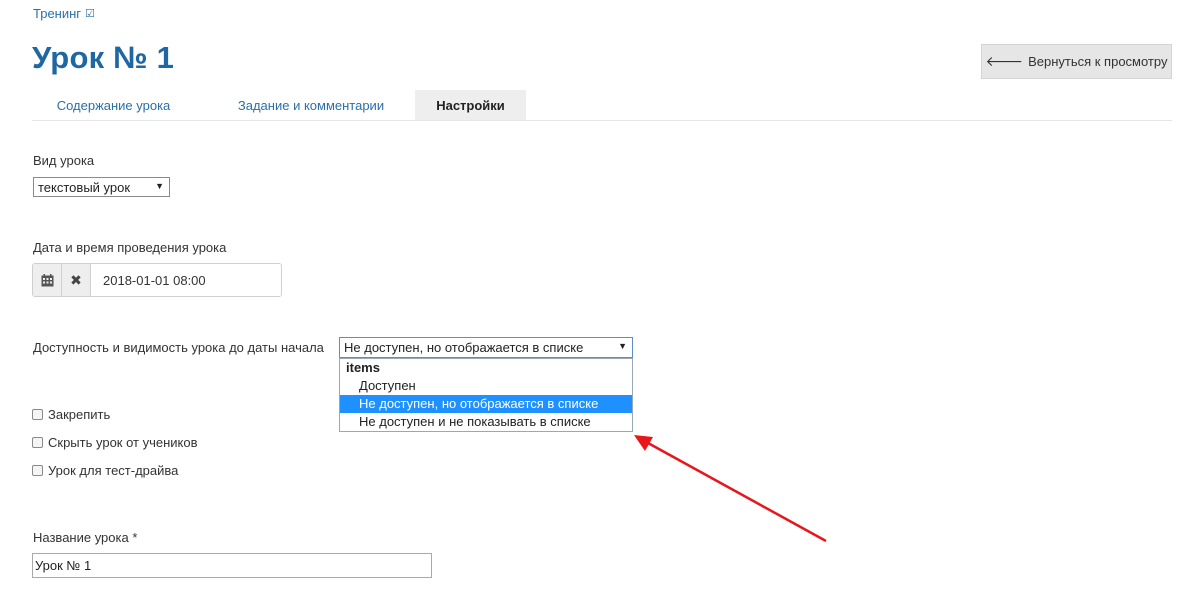 The height and width of the screenshot is (593, 1181). I want to click on lesson-name-label: Название урока *, so click(85, 537).